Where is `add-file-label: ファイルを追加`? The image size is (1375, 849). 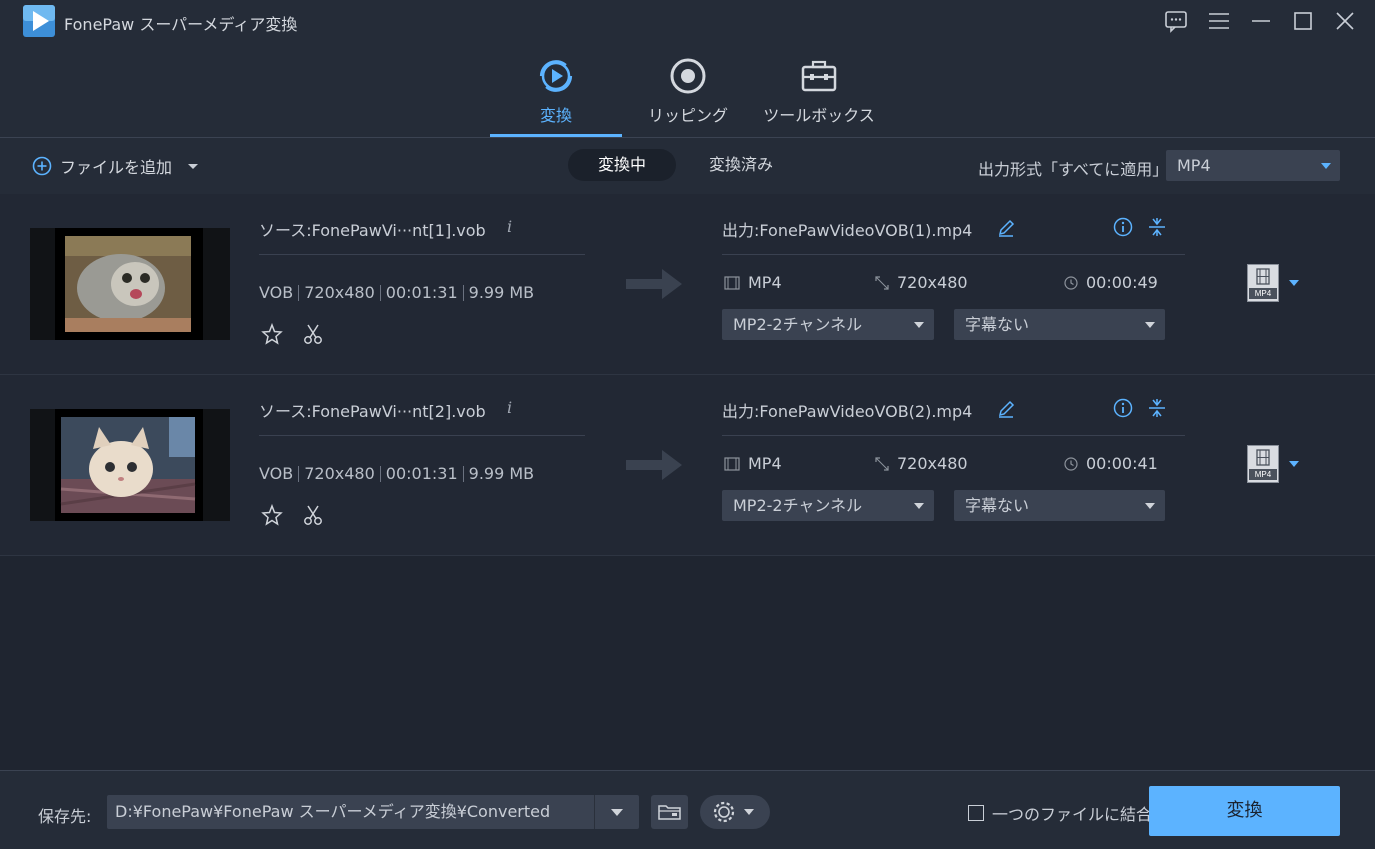
add-file-label: ファイルを追加 is located at coordinates (116, 167).